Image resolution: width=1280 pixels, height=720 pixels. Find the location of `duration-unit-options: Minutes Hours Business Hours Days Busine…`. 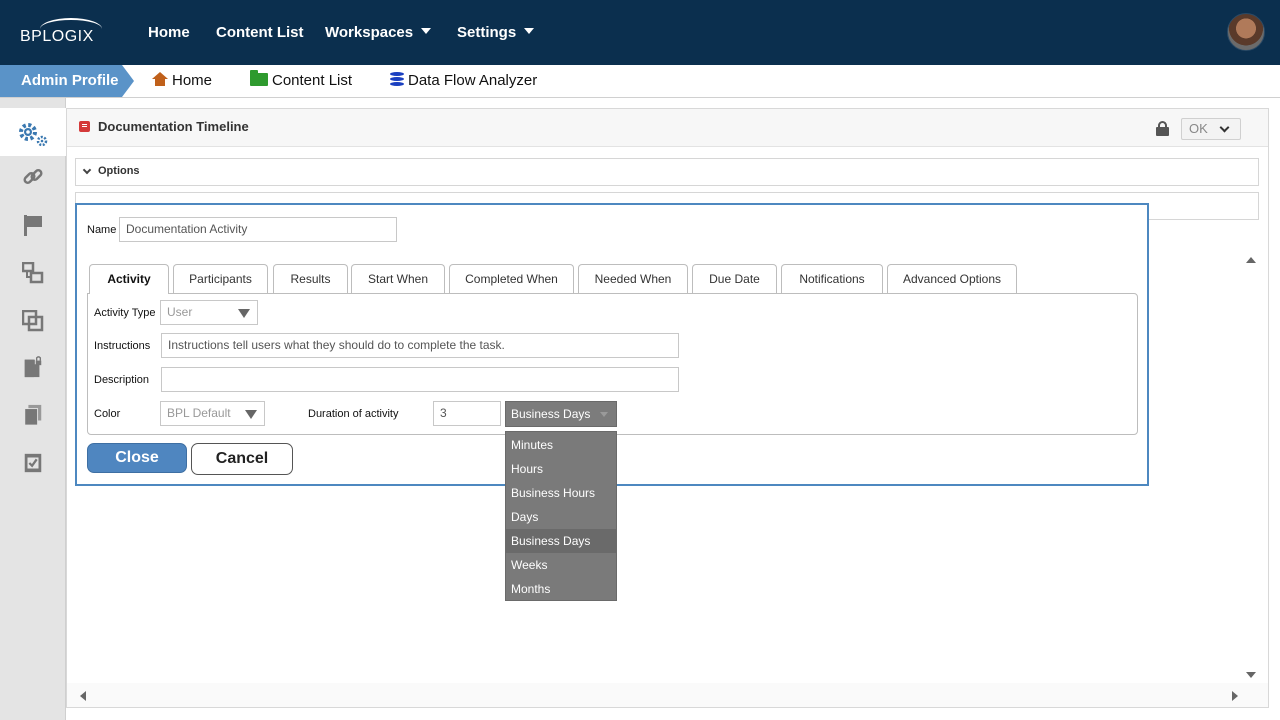

duration-unit-options: Minutes Hours Business Hours Days Busine… is located at coordinates (561, 516).